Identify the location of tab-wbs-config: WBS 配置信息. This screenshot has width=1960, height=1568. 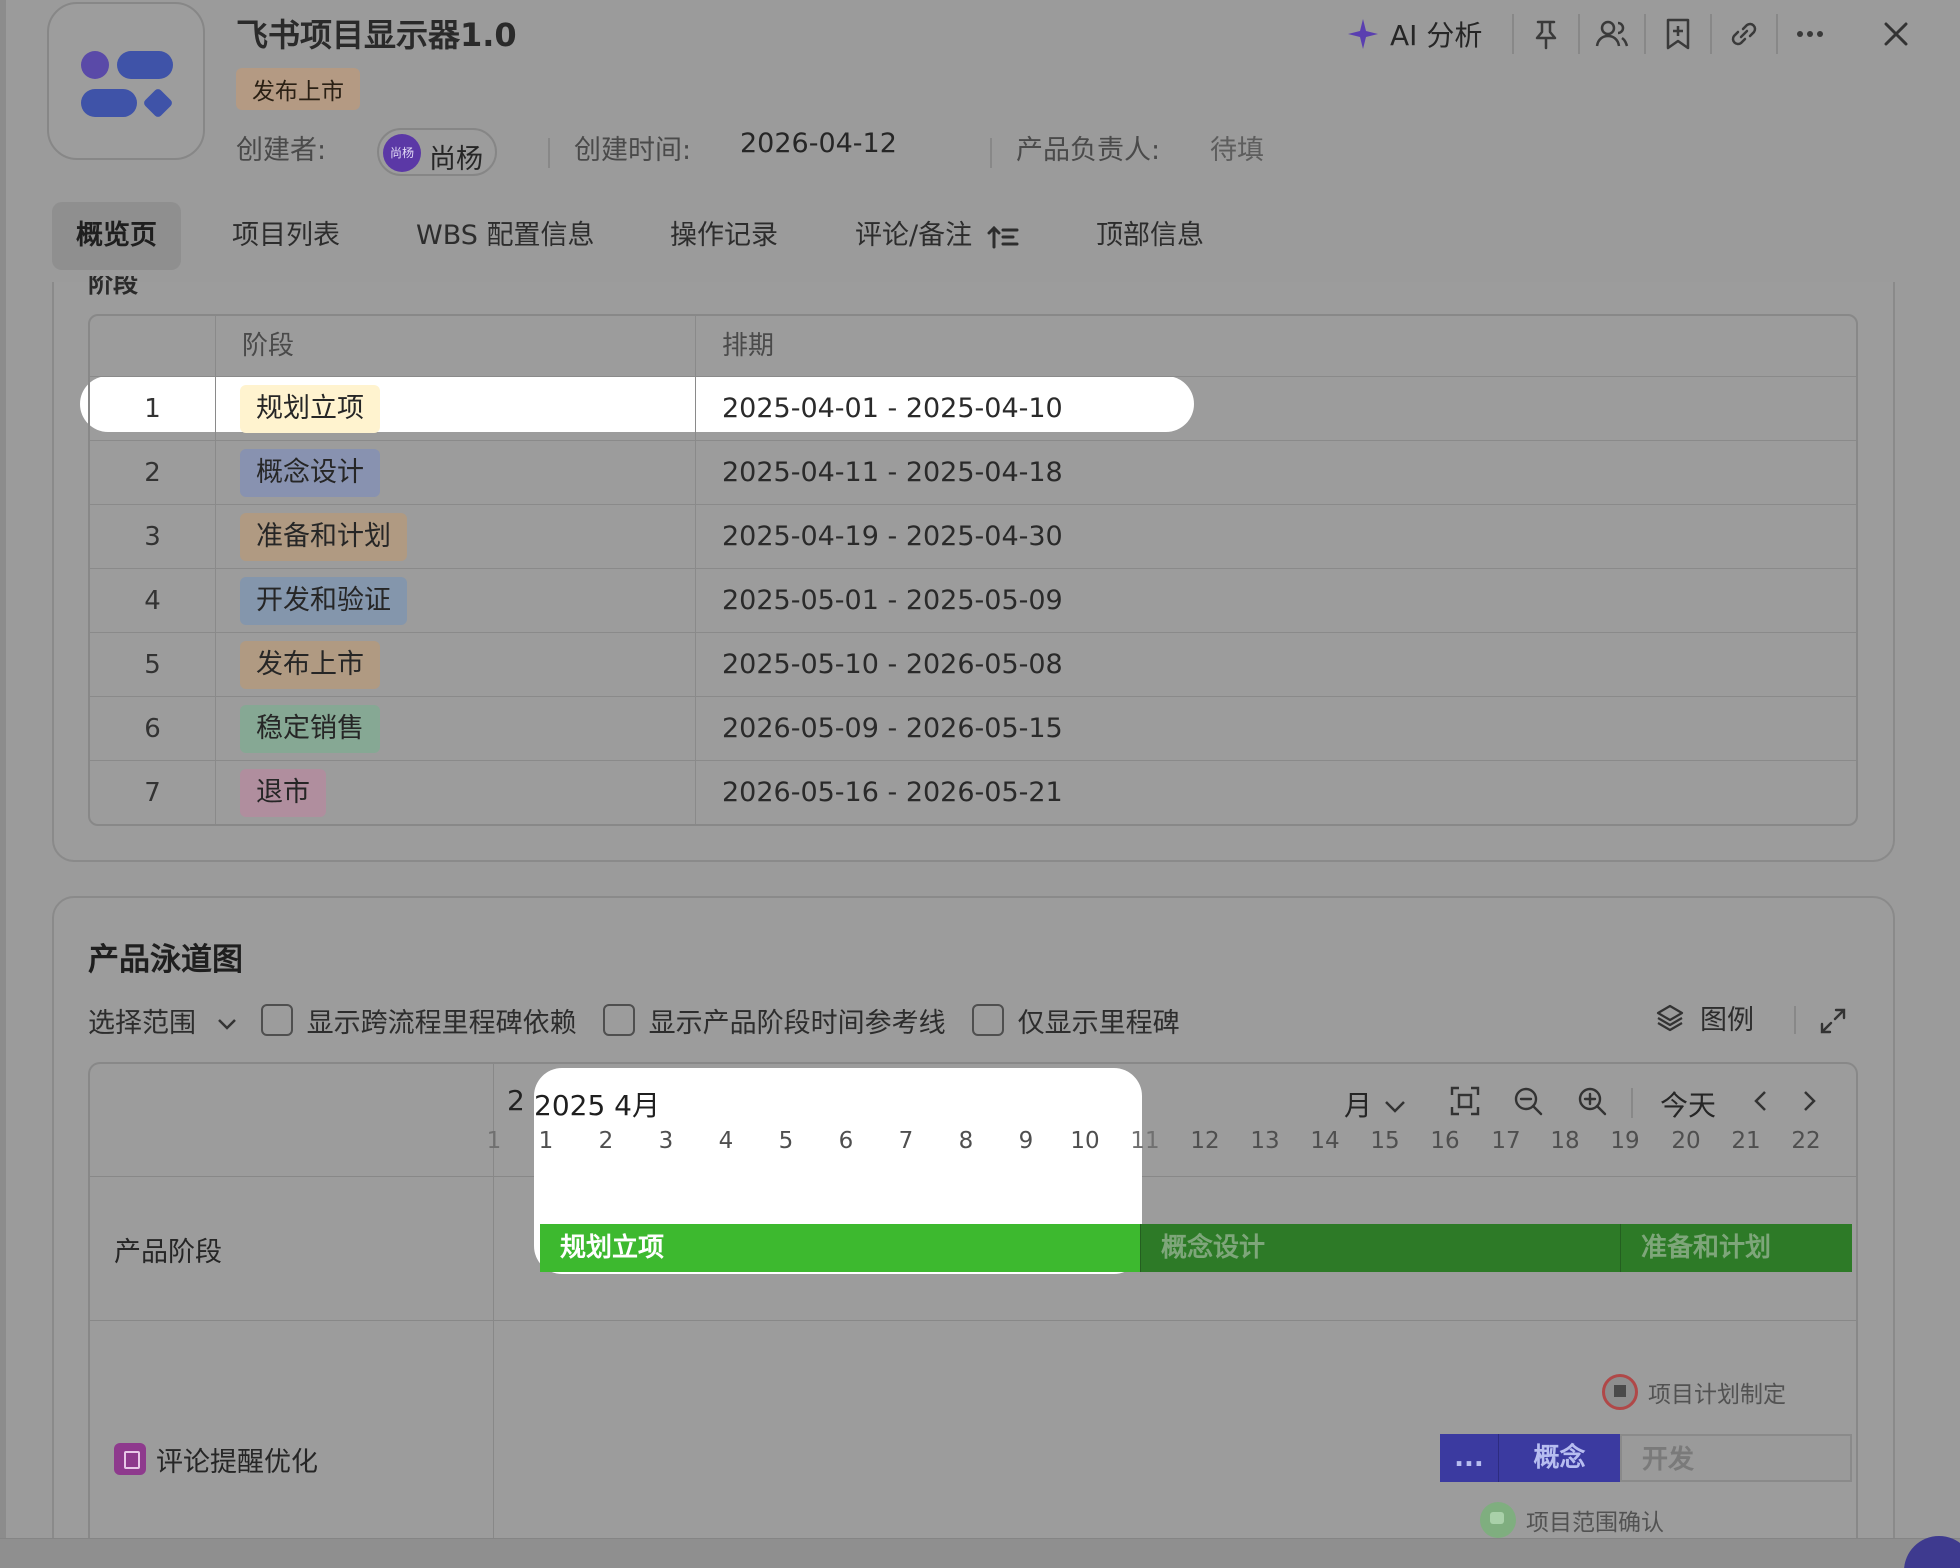
(505, 236).